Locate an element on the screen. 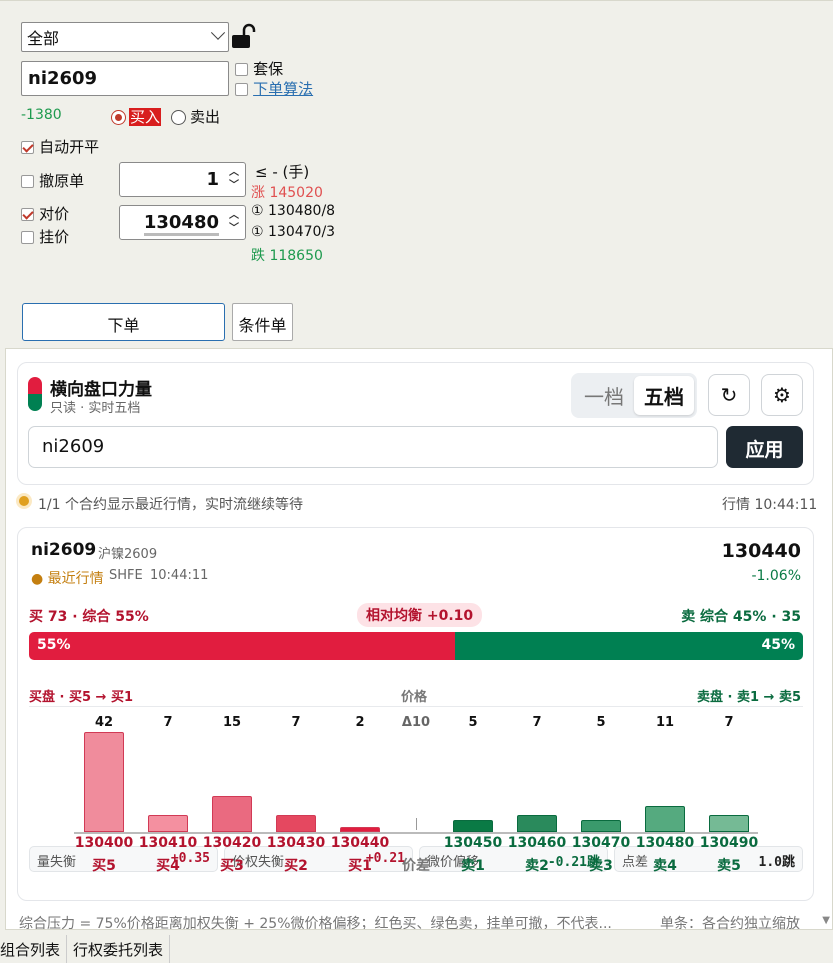 The height and width of the screenshot is (963, 833). spread-marker is located at coordinates (416, 824).